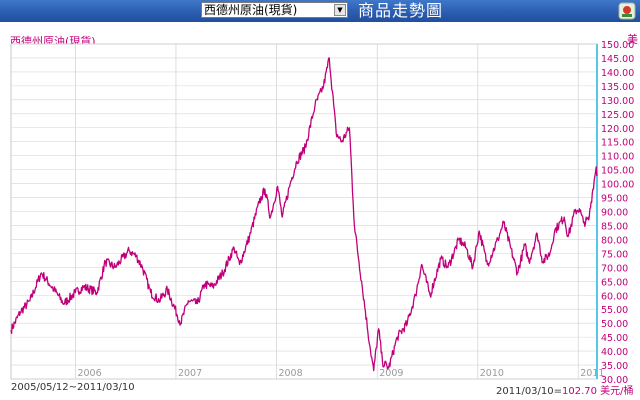 The image size is (640, 400). What do you see at coordinates (598, 391) in the screenshot?
I see `last-value: 102.70 美元/桶` at bounding box center [598, 391].